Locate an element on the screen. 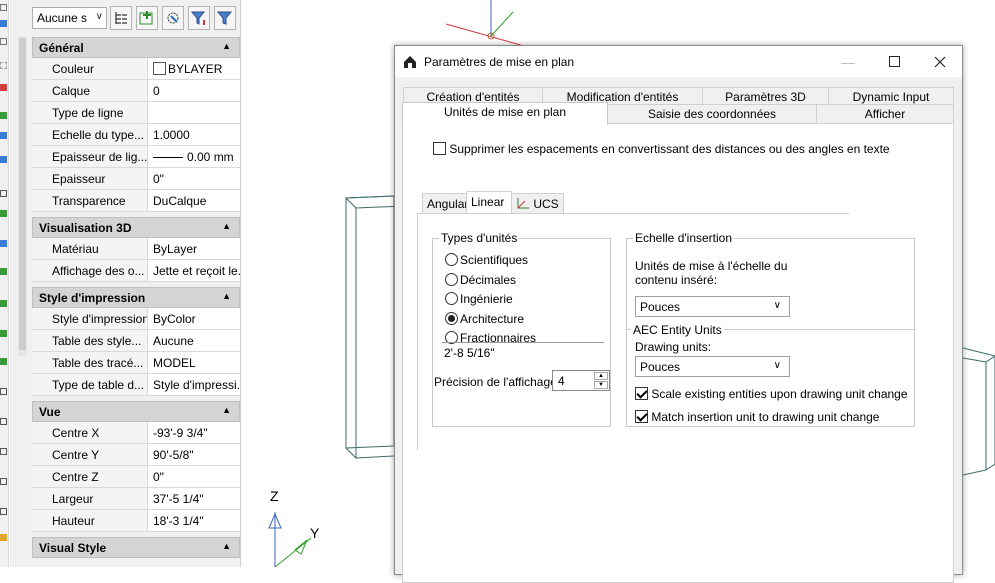  unit-type-option: Architecture is located at coordinates (484, 318).